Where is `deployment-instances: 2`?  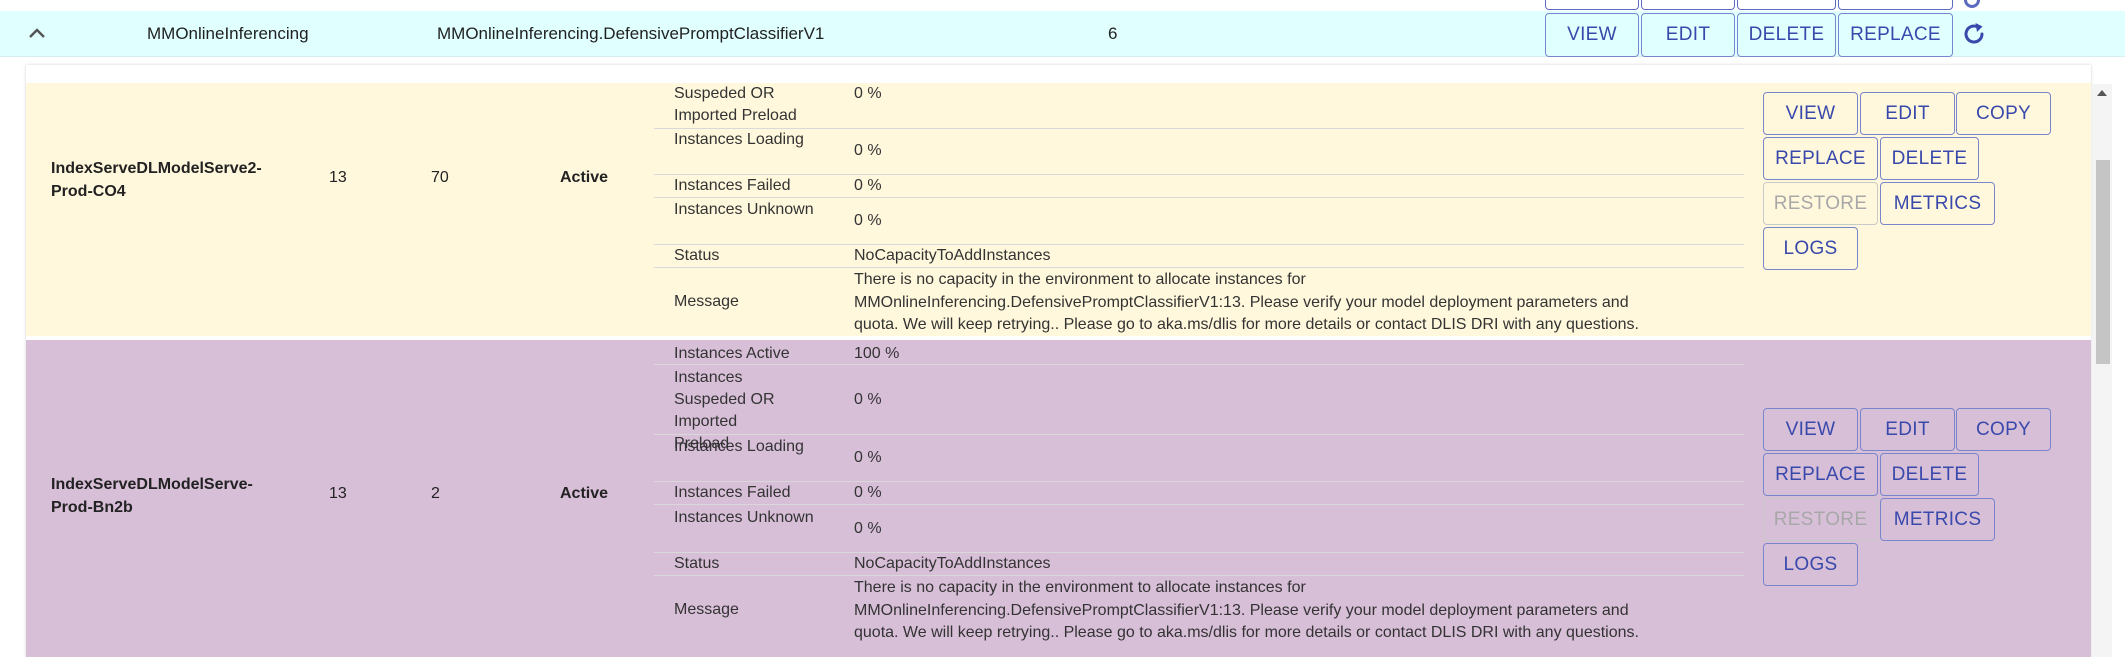 deployment-instances: 2 is located at coordinates (435, 493).